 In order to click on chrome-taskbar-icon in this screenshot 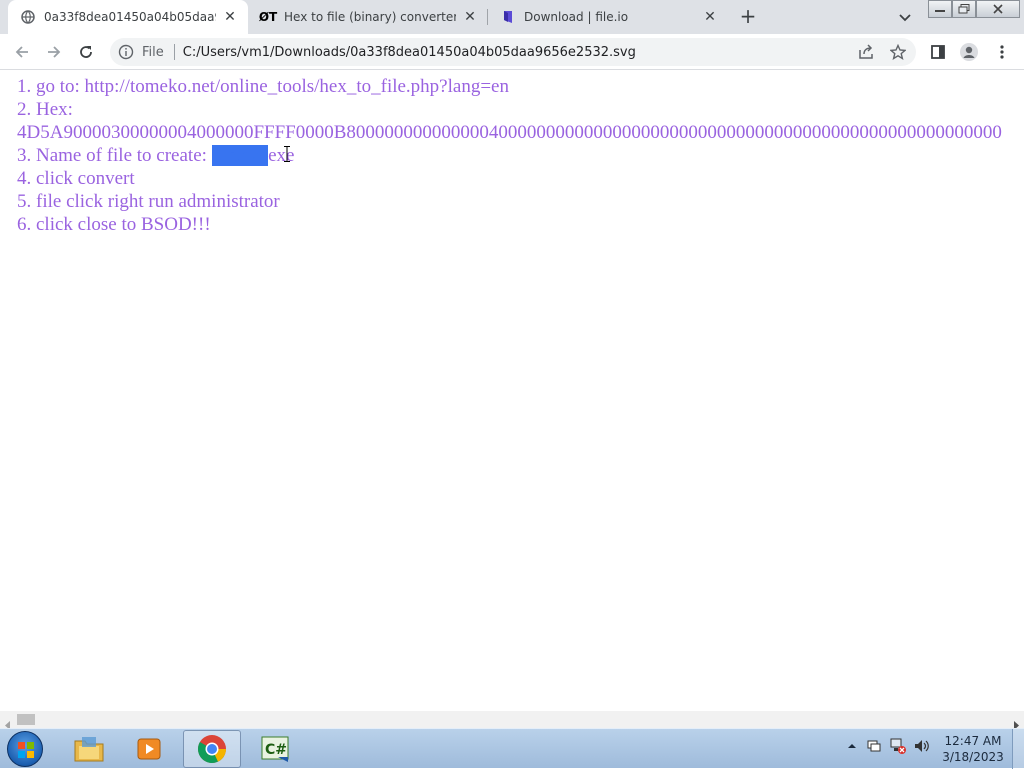, I will do `click(212, 749)`.